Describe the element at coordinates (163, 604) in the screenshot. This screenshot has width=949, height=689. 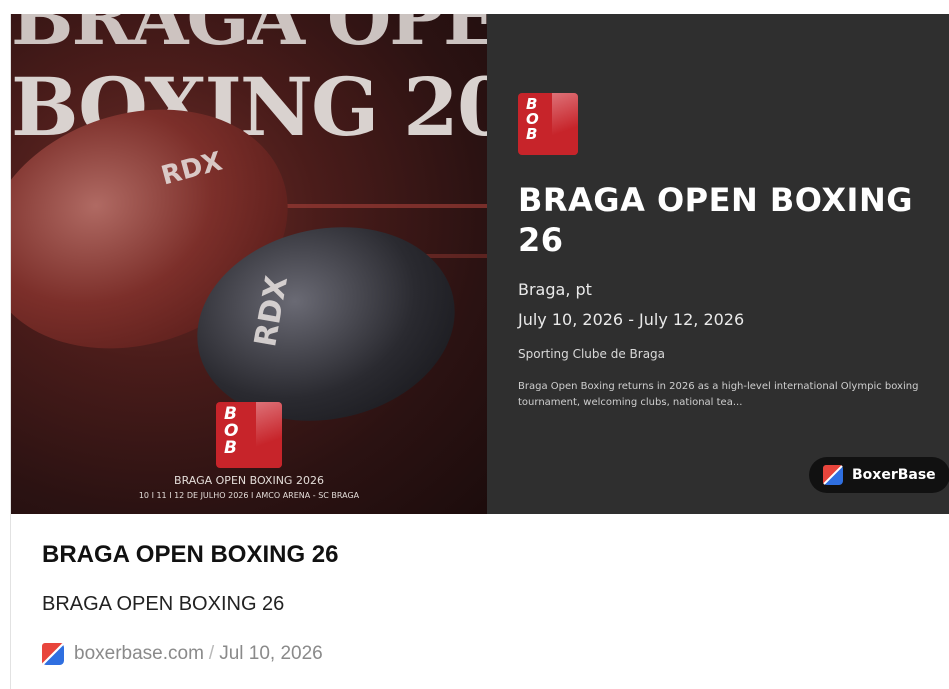
I see `preview-subtitle: BRAGA OPEN BOXING 26` at that location.